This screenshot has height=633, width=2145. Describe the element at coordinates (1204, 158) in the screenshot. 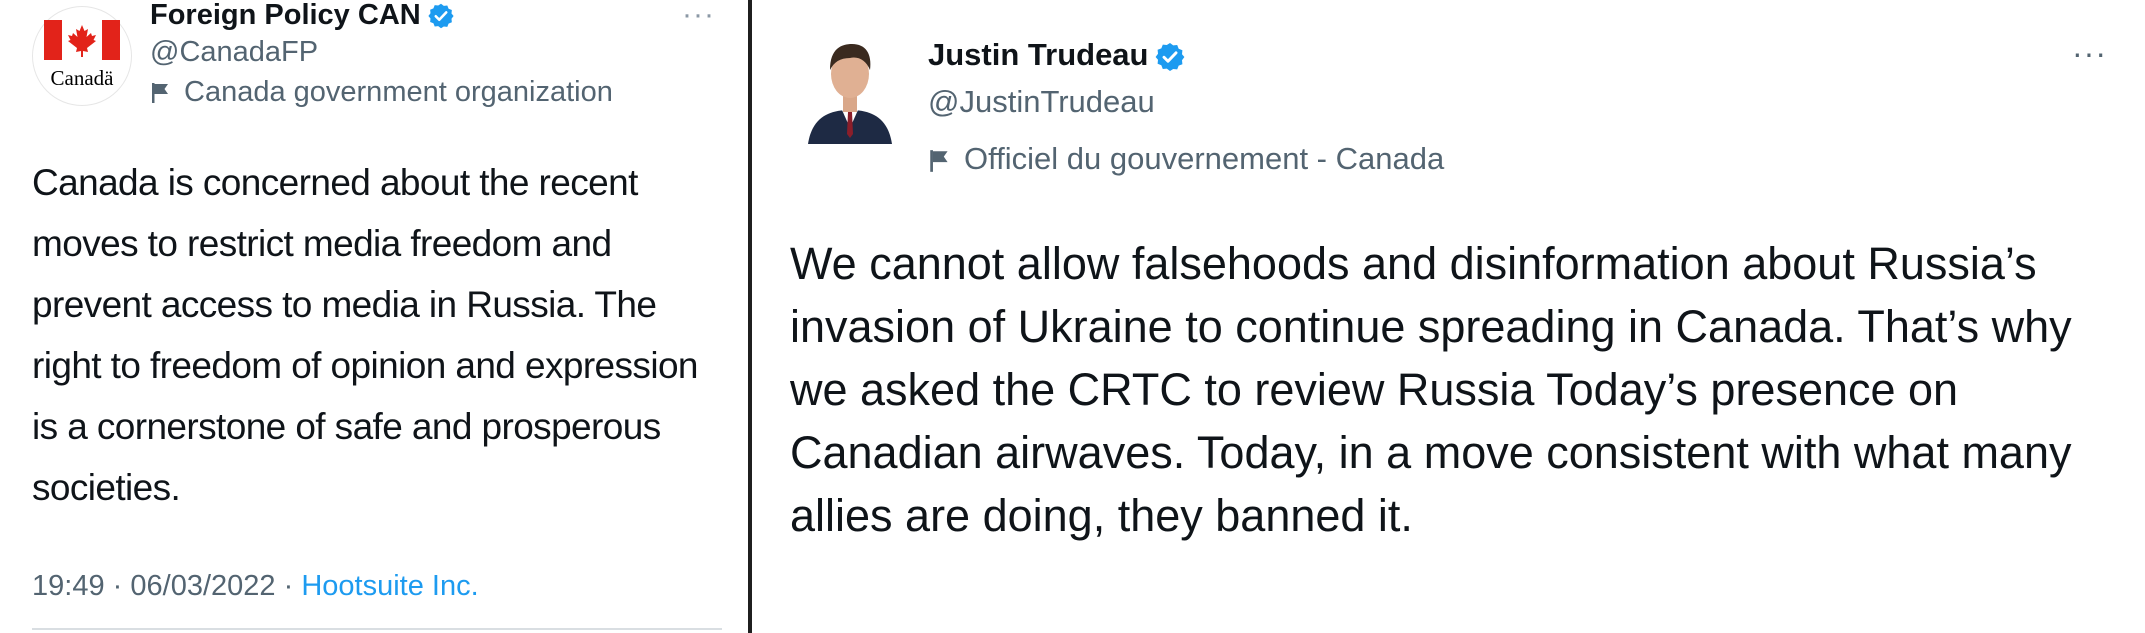

I see `government-label-text: Officiel du gouvernement - Canada` at that location.